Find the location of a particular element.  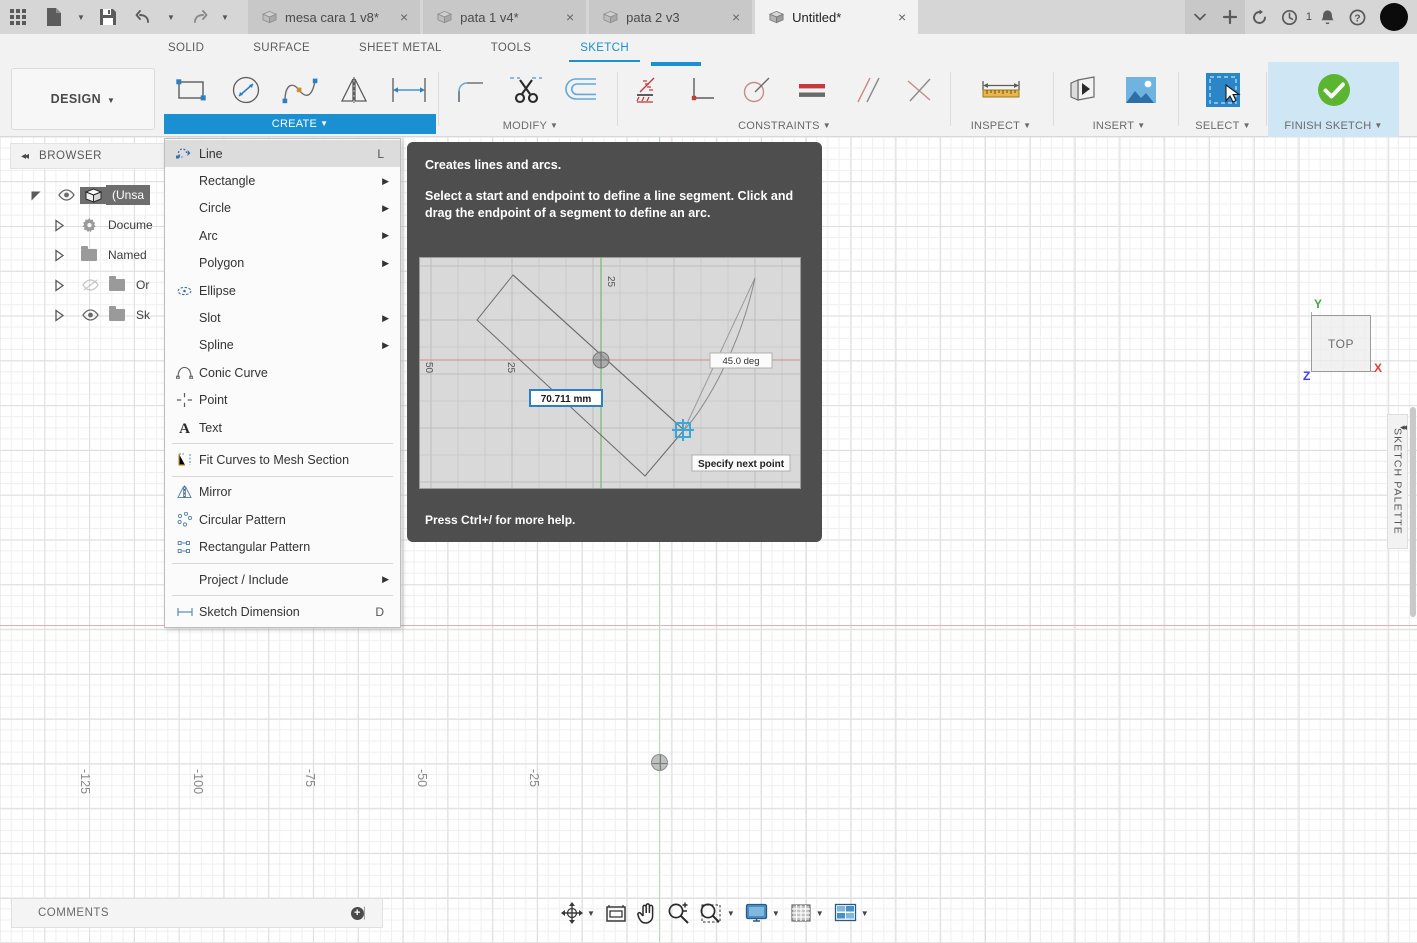

document-tab-4: Untitled* × is located at coordinates (837, 17).